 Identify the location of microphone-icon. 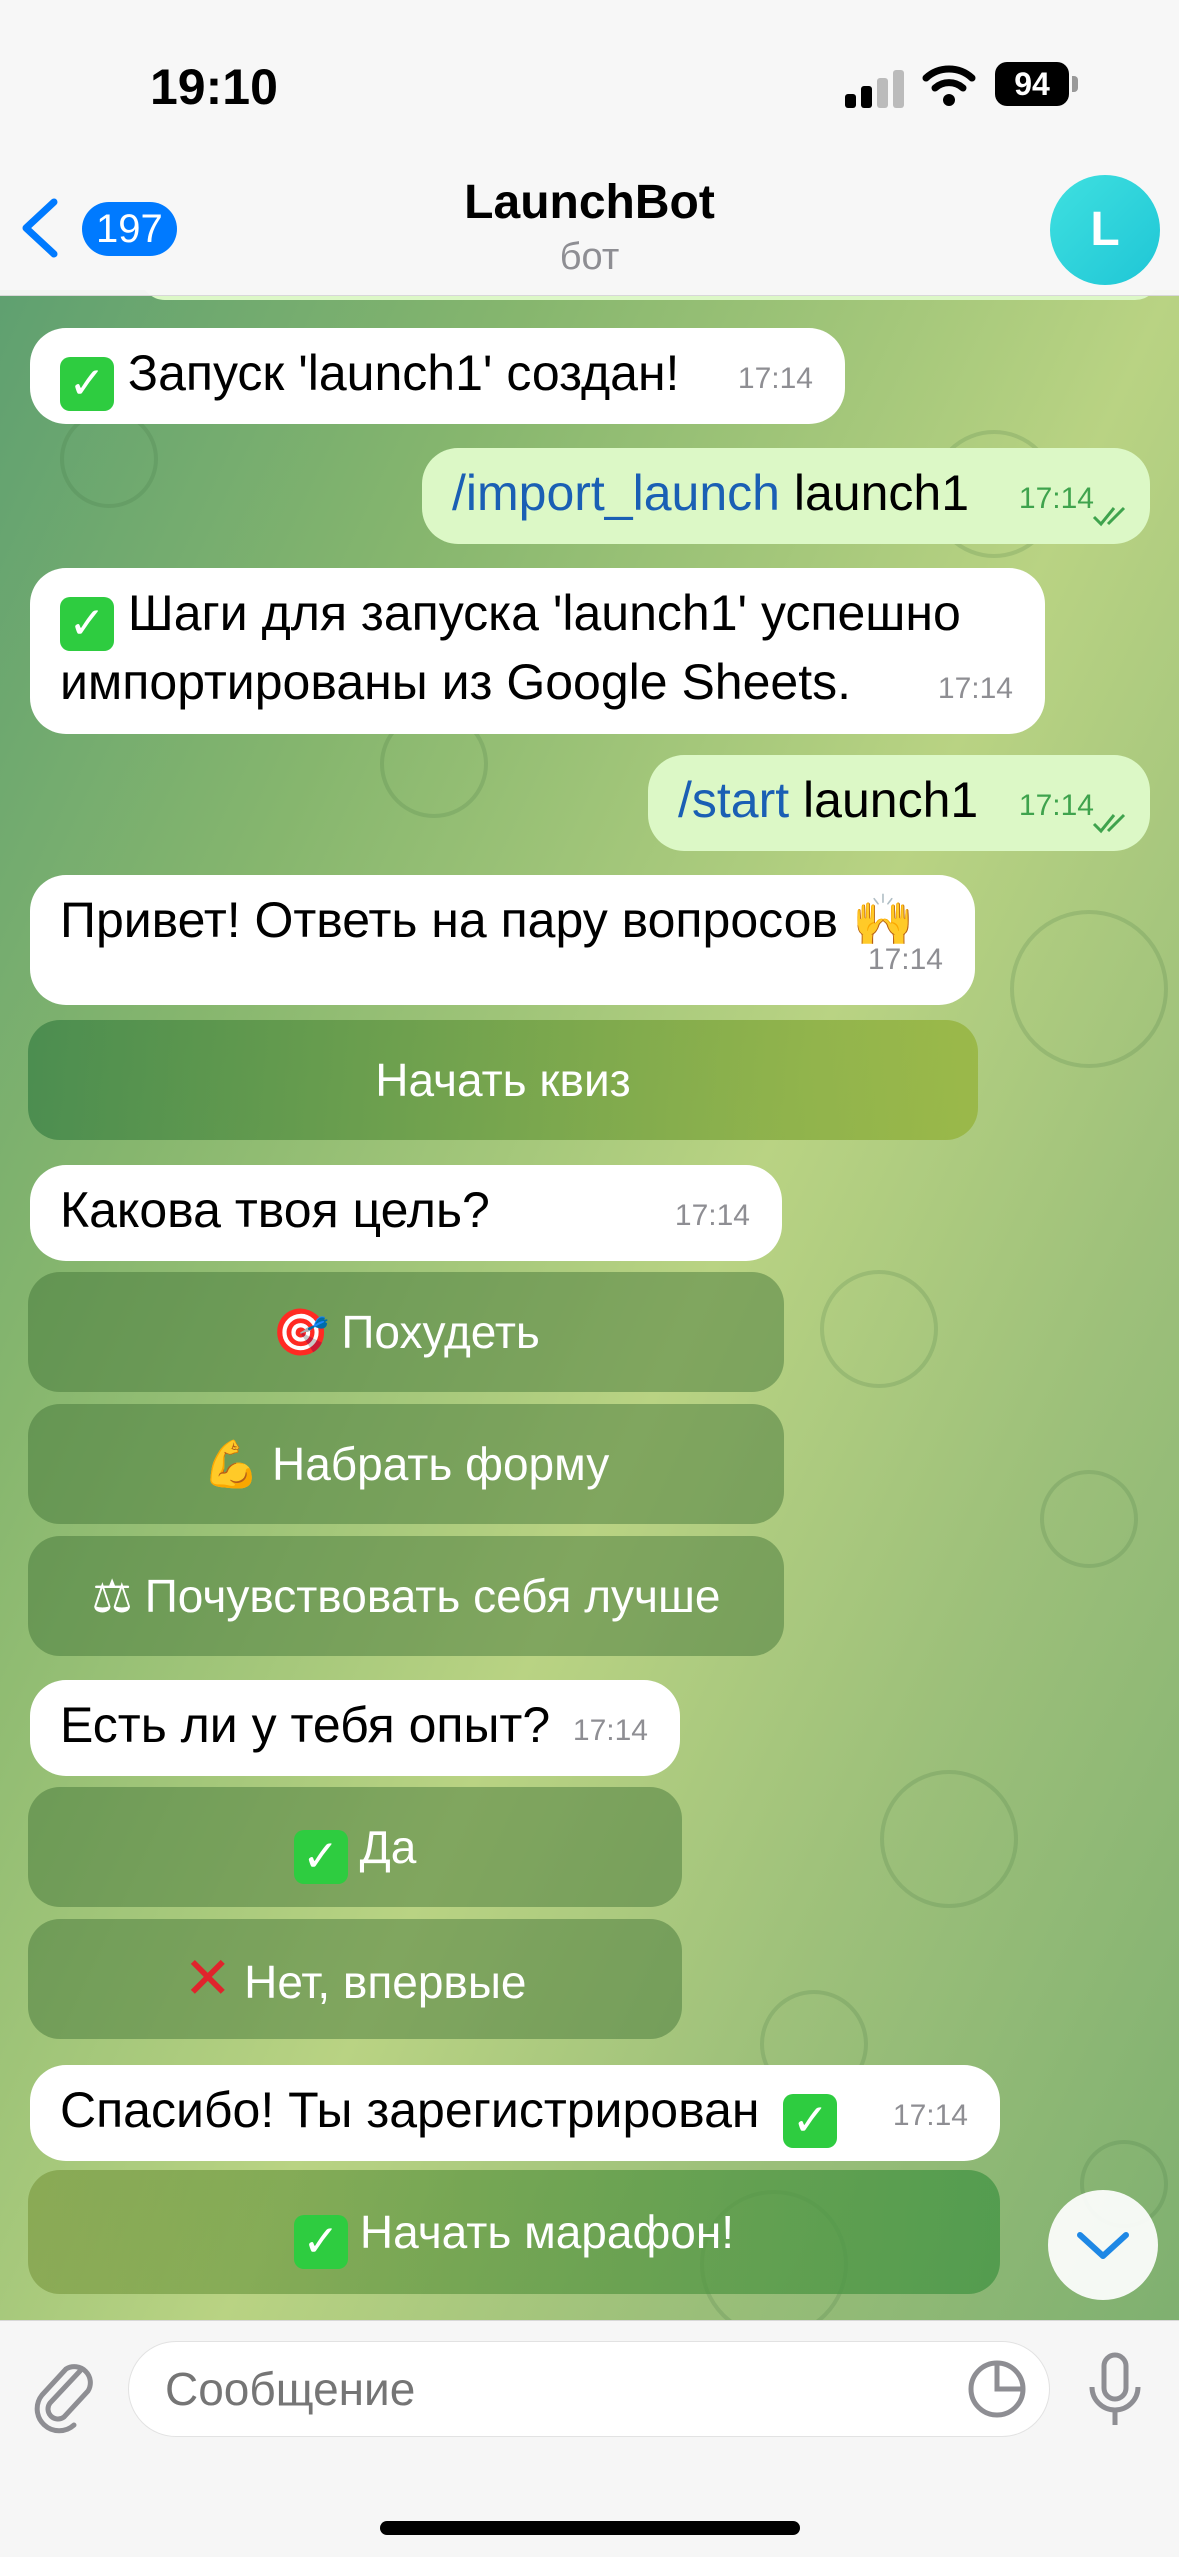
(1115, 2391).